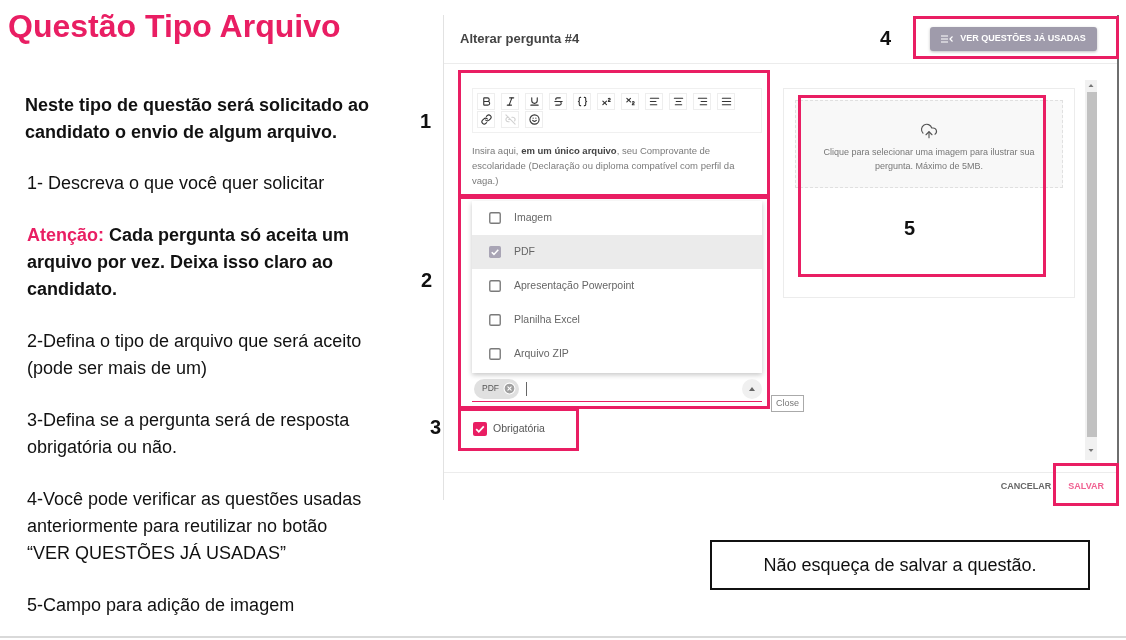 Image resolution: width=1126 pixels, height=640 pixels. Describe the element at coordinates (886, 38) in the screenshot. I see `callout-number: 4` at that location.